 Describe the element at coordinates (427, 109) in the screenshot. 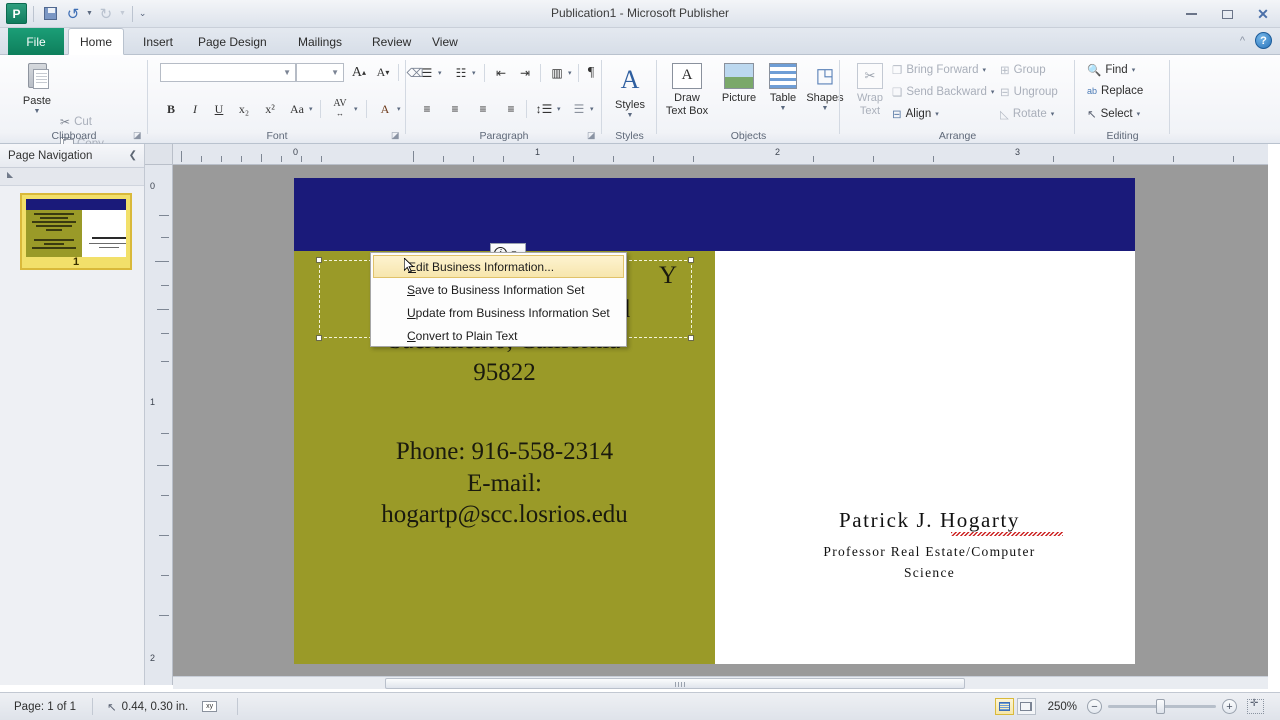

I see `align-left-button: ≡` at that location.